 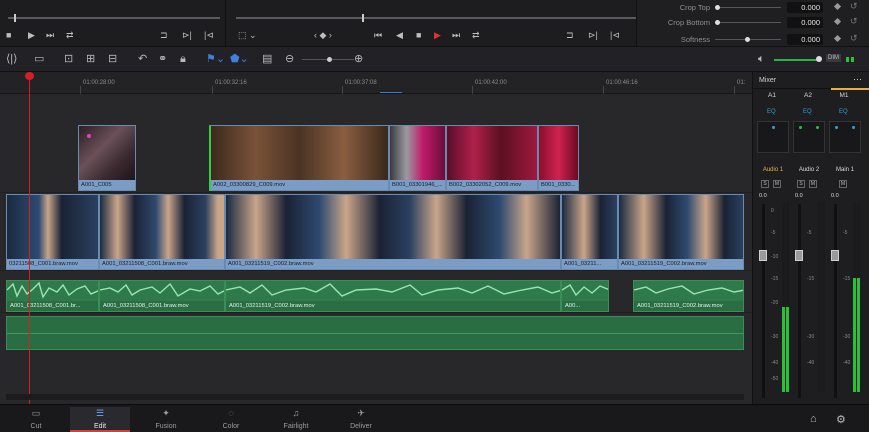 I want to click on timeline-stop-icon: ■, so click(x=418, y=35).